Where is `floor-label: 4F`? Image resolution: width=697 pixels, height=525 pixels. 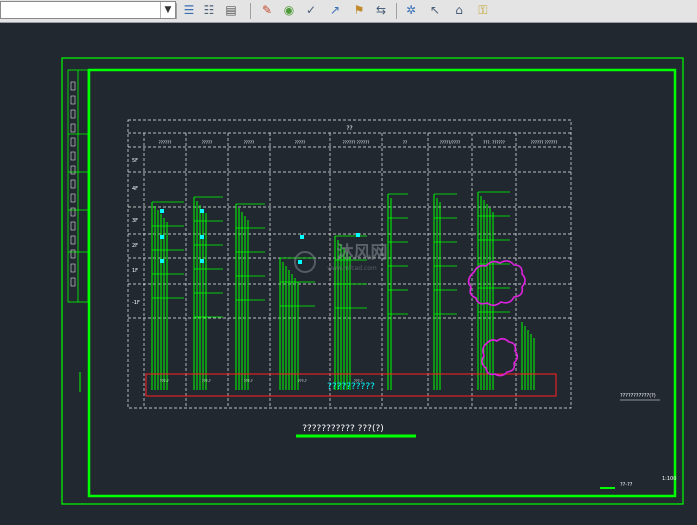 floor-label: 4F is located at coordinates (135, 189).